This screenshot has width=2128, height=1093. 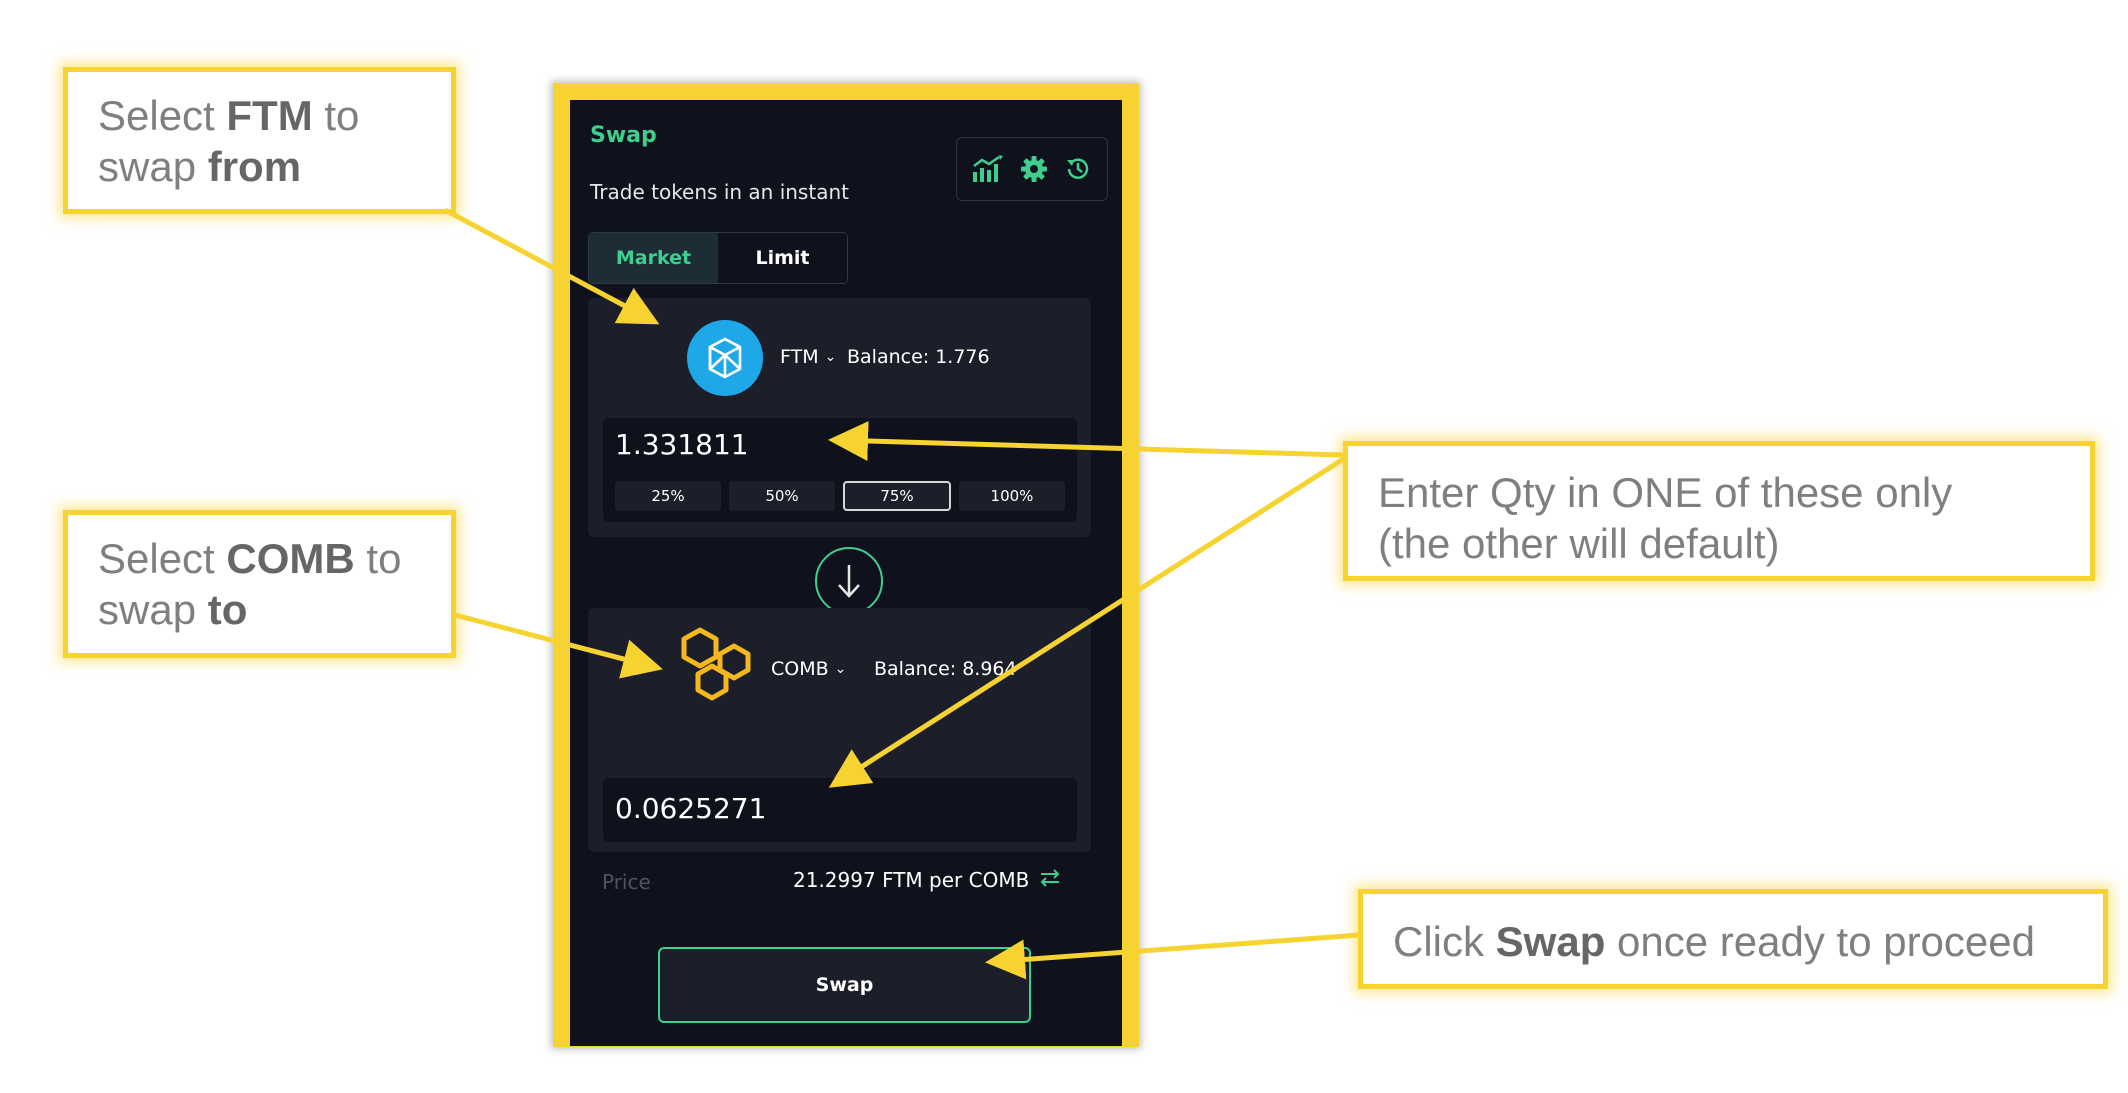 I want to click on swap-rate-icon, so click(x=1050, y=880).